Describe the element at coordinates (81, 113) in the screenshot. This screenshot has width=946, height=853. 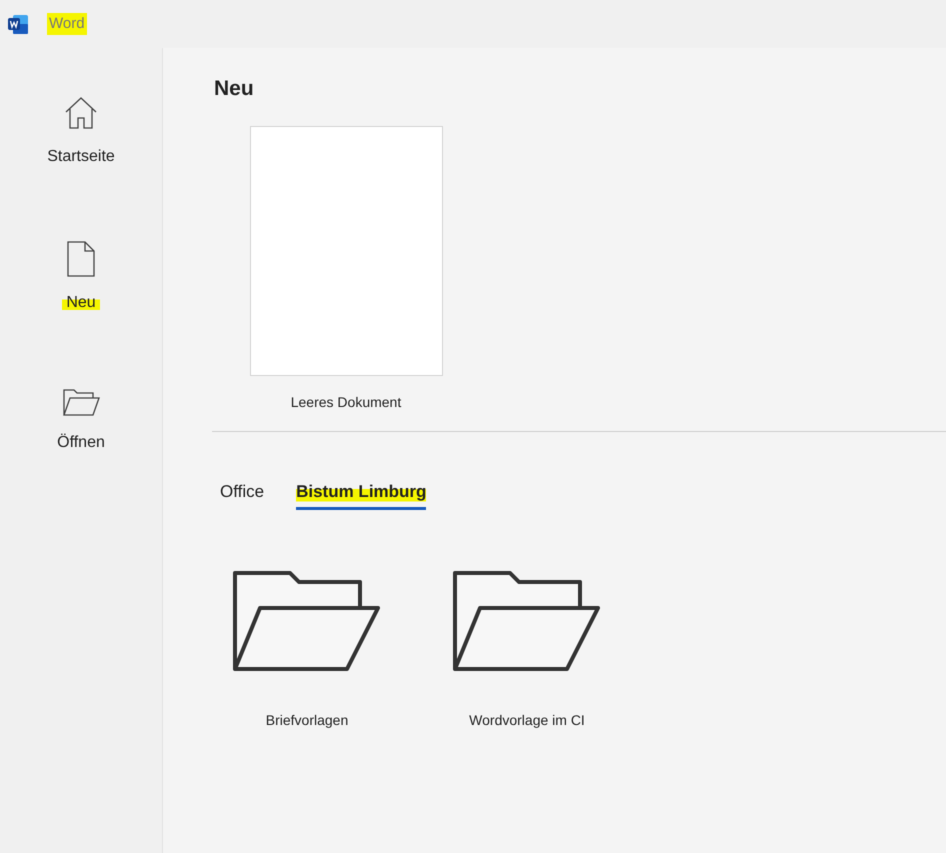
I see `home-icon` at that location.